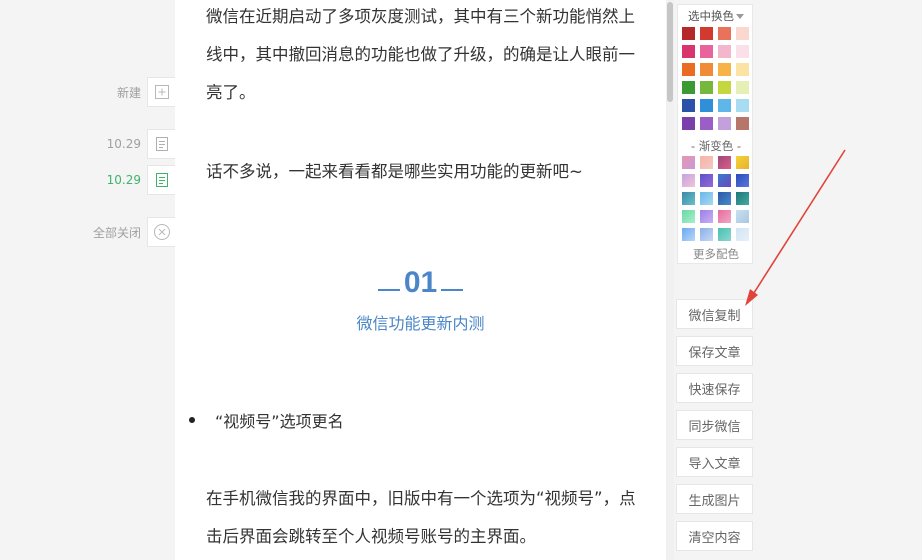 The height and width of the screenshot is (560, 922). I want to click on section-number-text: 01, so click(420, 282).